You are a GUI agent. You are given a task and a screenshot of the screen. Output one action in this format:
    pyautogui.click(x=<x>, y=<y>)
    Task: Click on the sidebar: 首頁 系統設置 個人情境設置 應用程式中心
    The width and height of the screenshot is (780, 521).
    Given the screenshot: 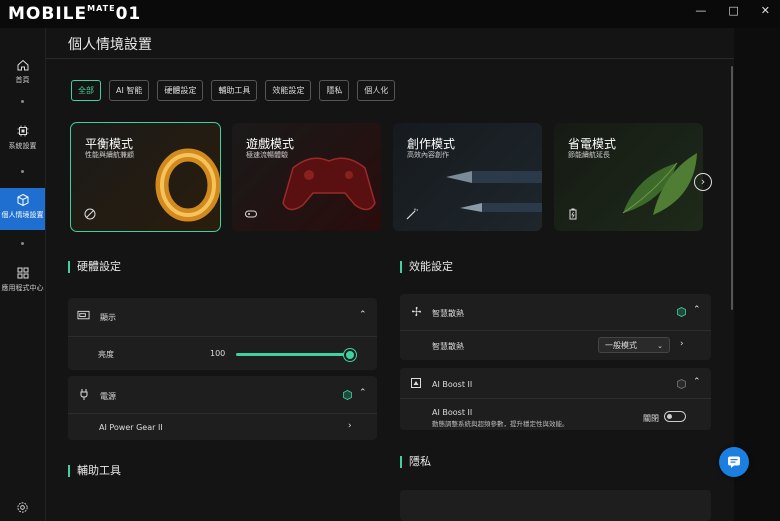 What is the action you would take?
    pyautogui.click(x=23, y=274)
    